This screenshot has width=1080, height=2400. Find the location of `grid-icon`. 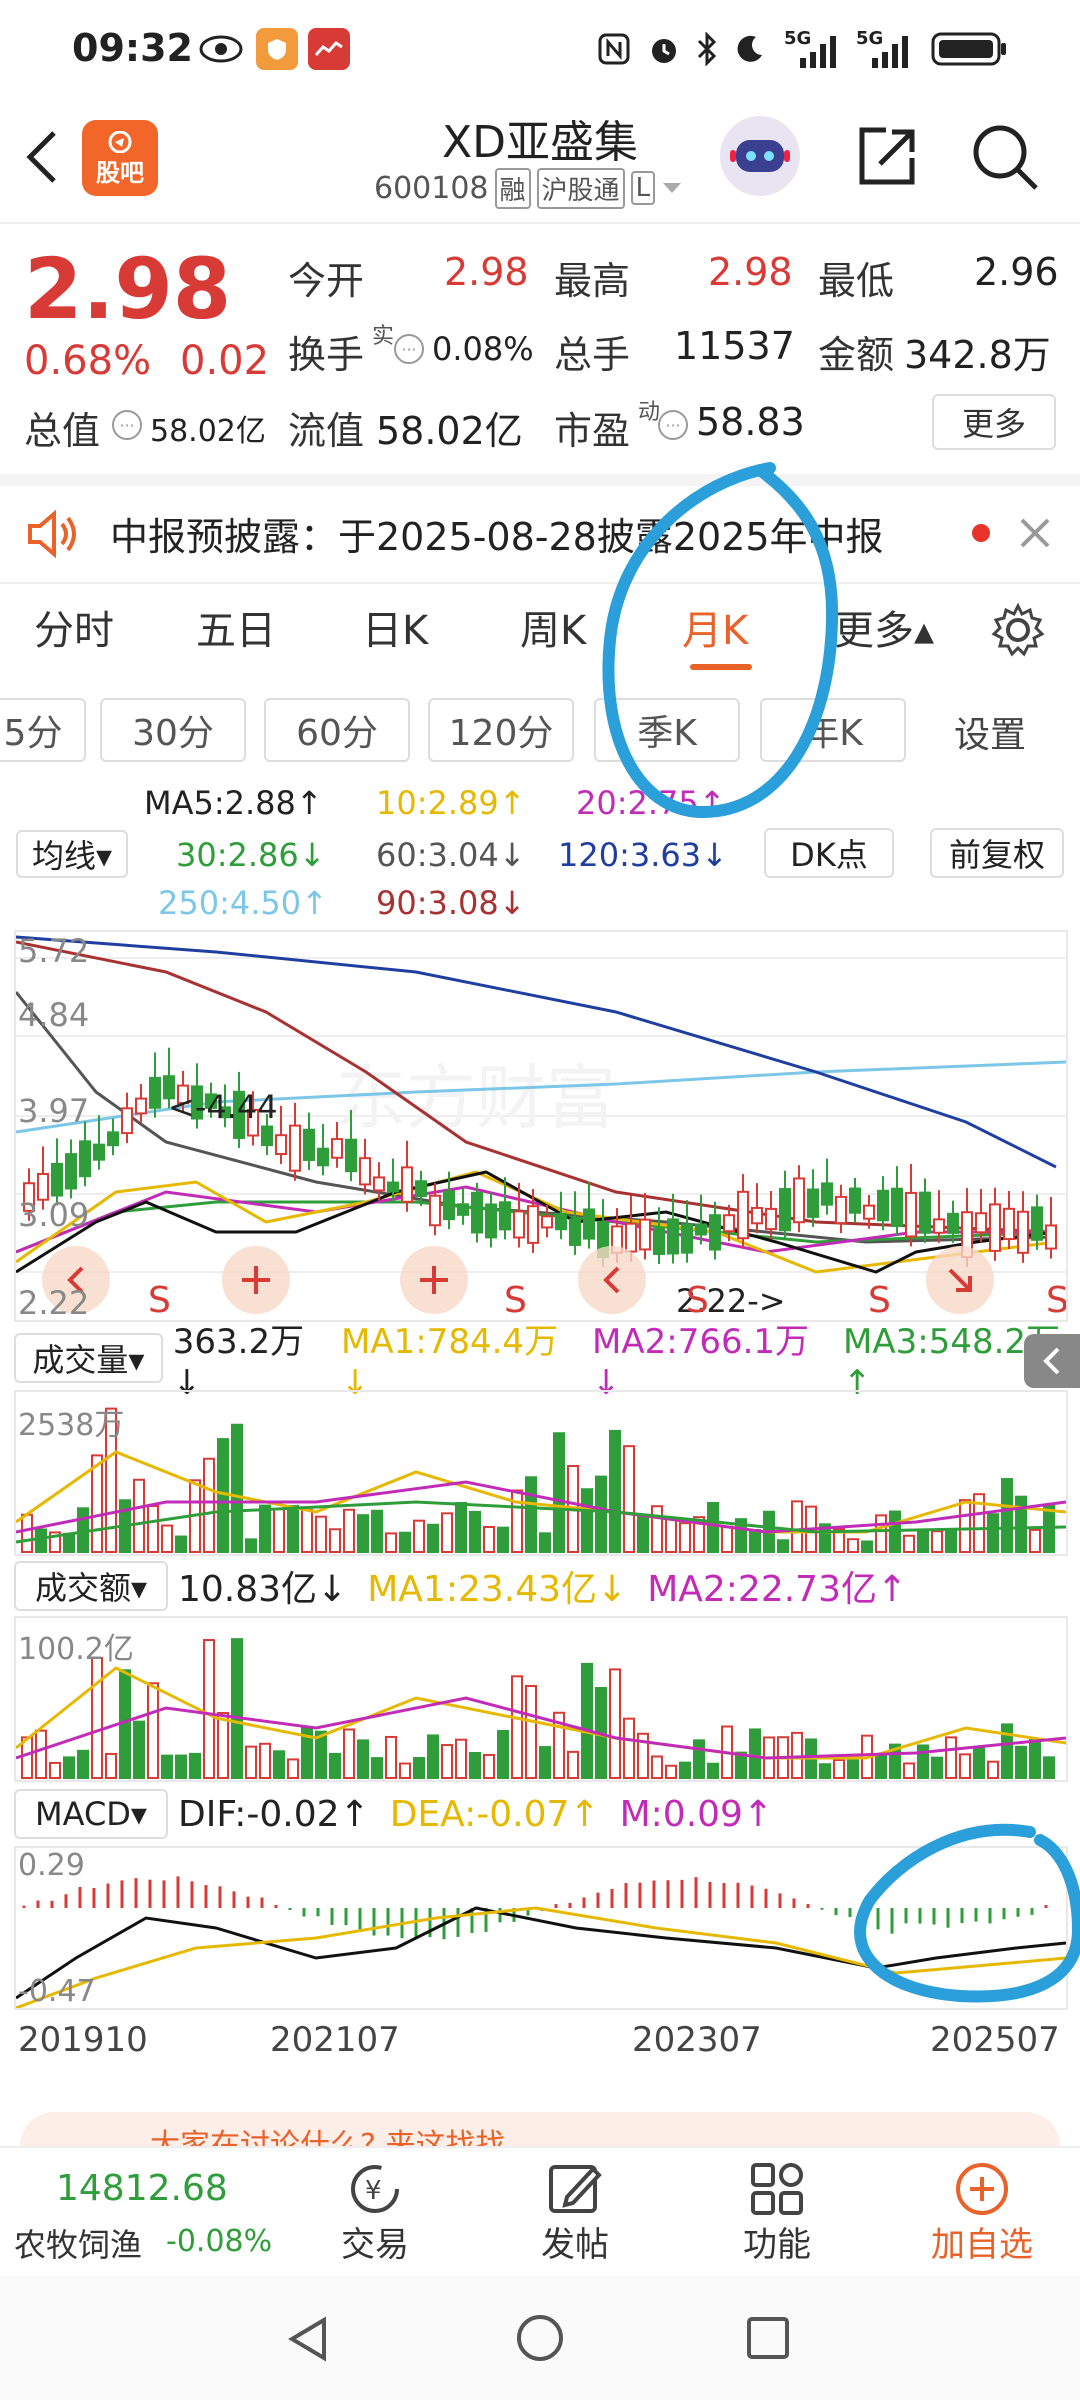

grid-icon is located at coordinates (777, 2188).